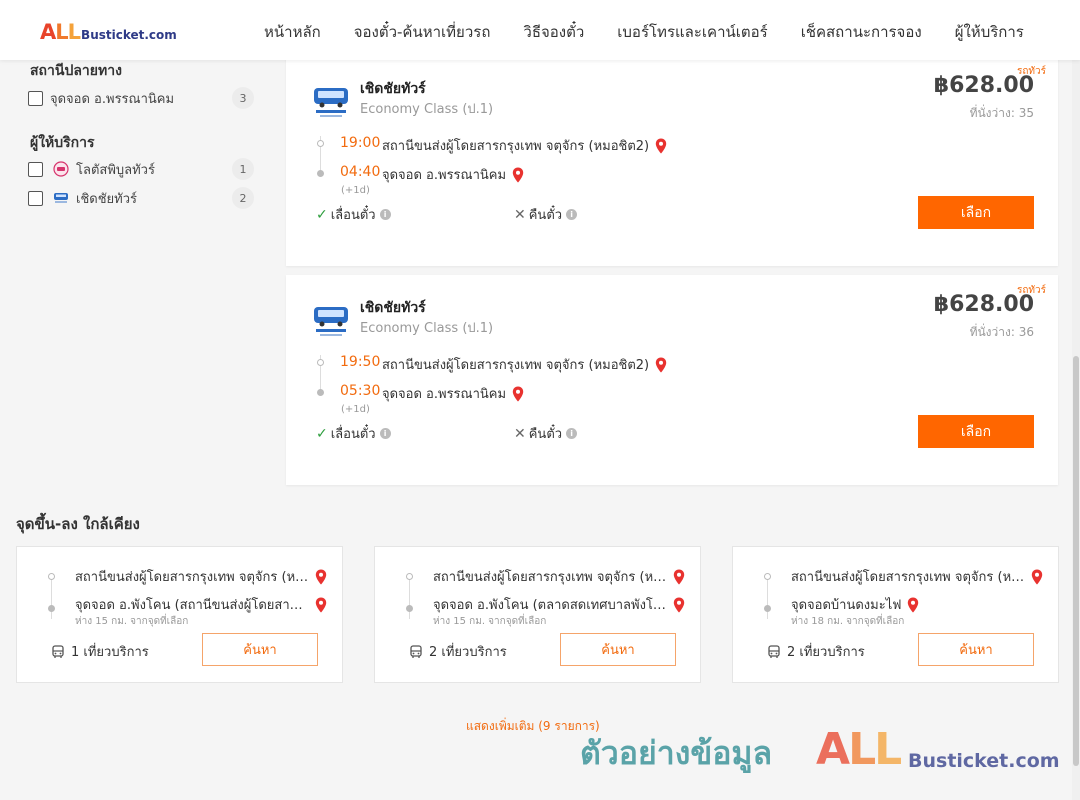  What do you see at coordinates (78, 524) in the screenshot?
I see `nearby-stops-title: จุดขึ้น-ลง ใกล้เคียง` at bounding box center [78, 524].